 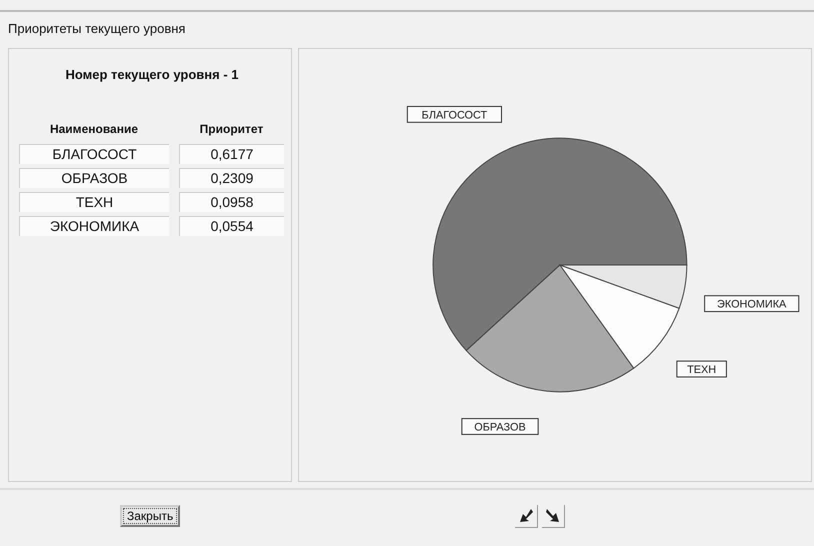 I want to click on window-title: Приоритеты текущего уровня, so click(x=96, y=29).